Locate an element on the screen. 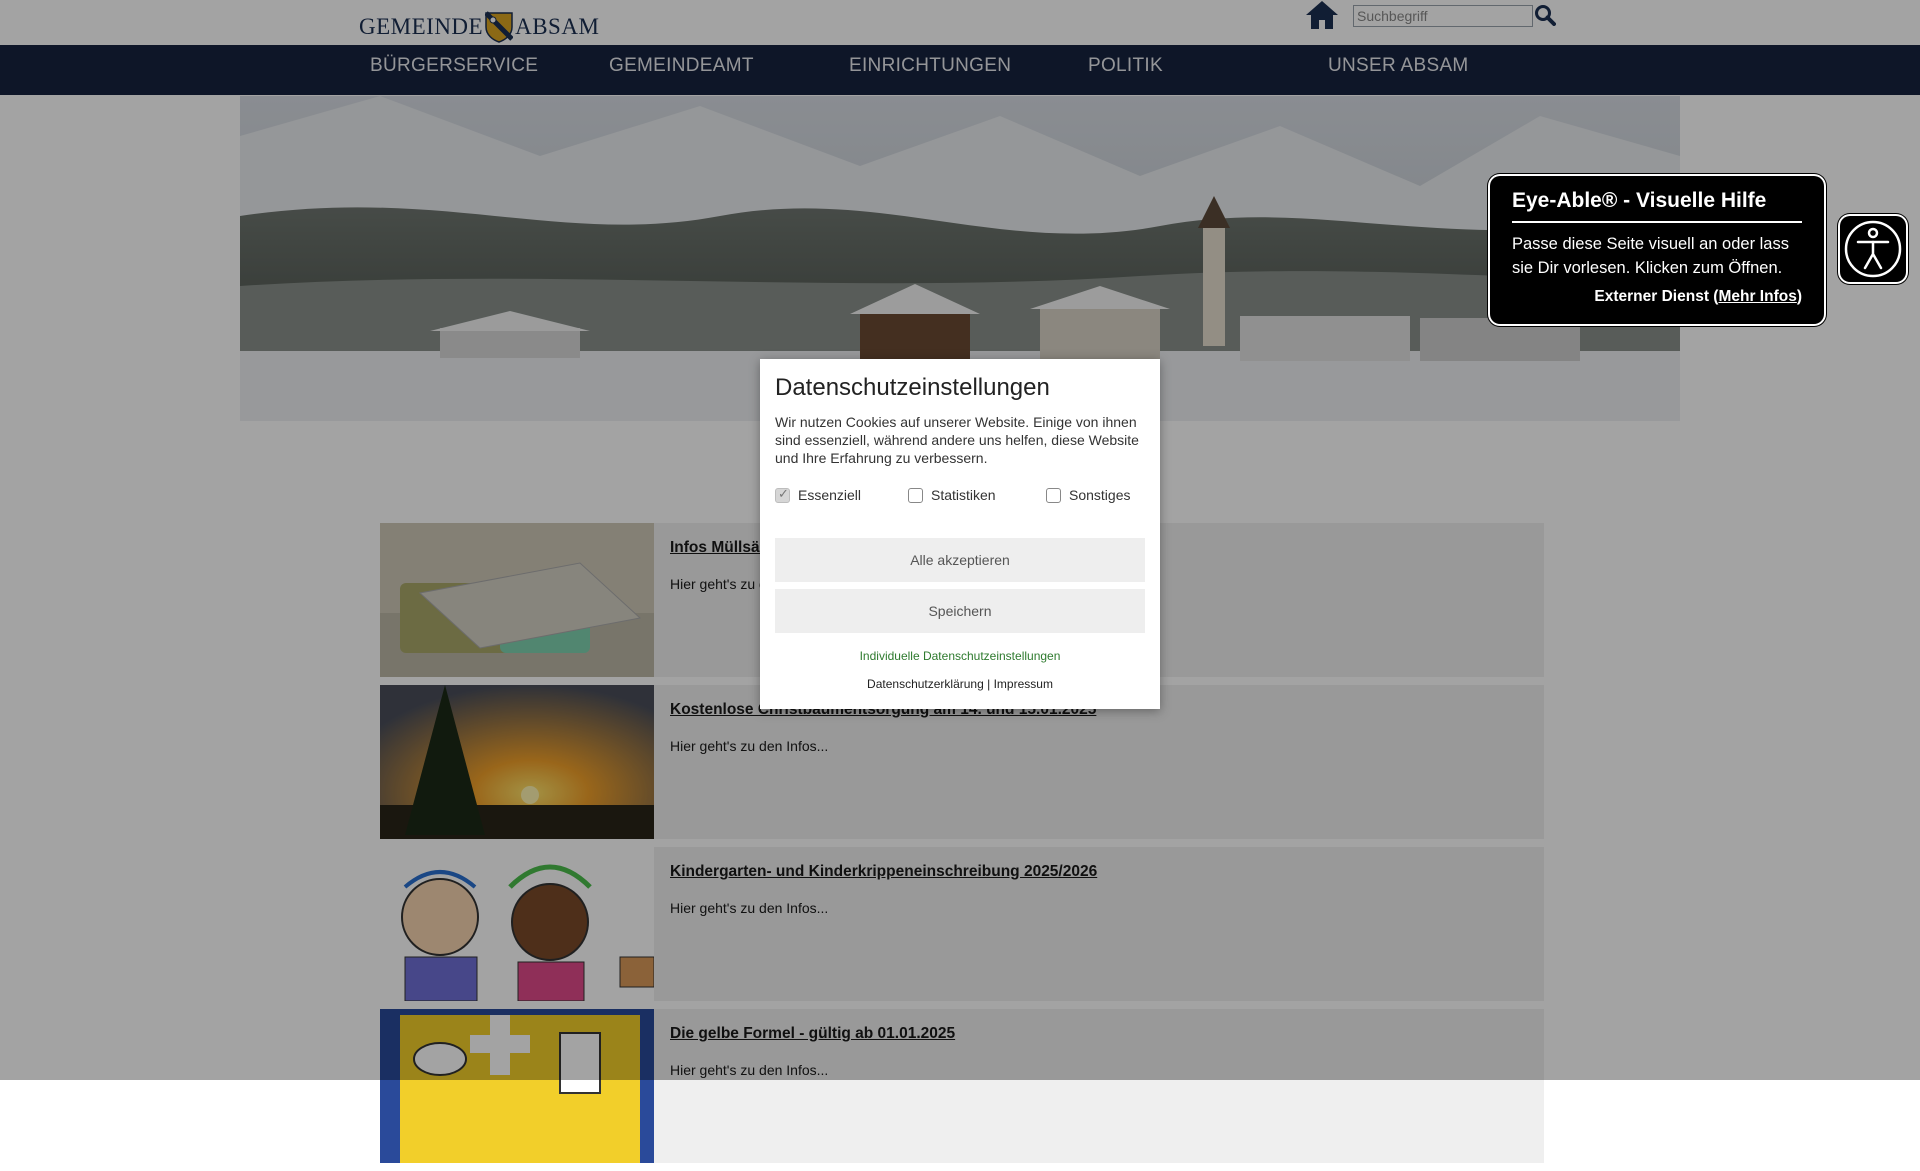 The image size is (1920, 1171). eye-able-more-info-link: Mehr Infos is located at coordinates (1757, 296).